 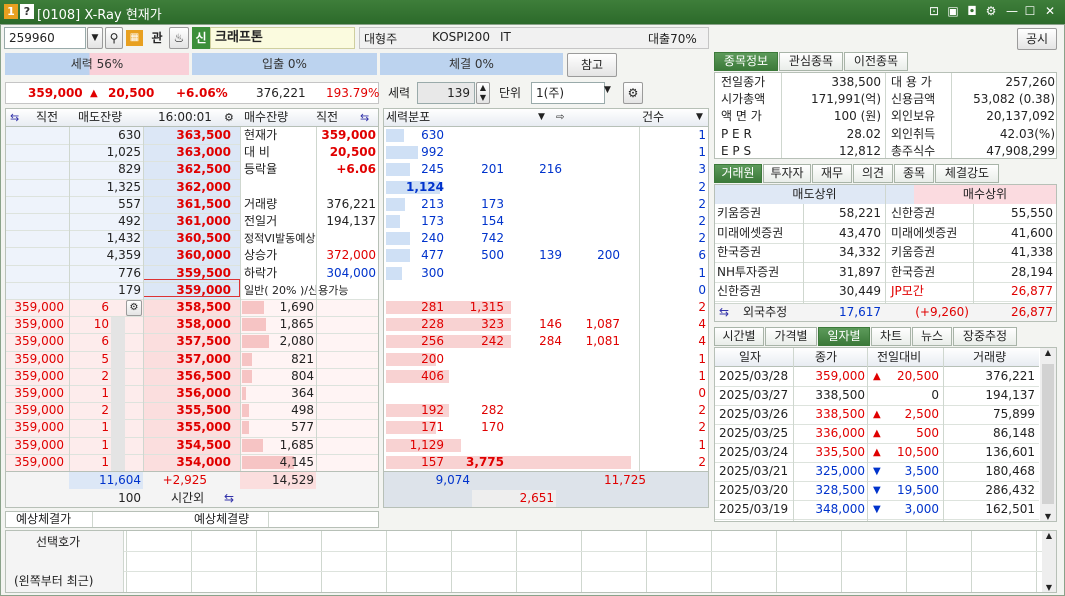 I want to click on sell-broker-name: 미래에셋증권, so click(x=750, y=233).